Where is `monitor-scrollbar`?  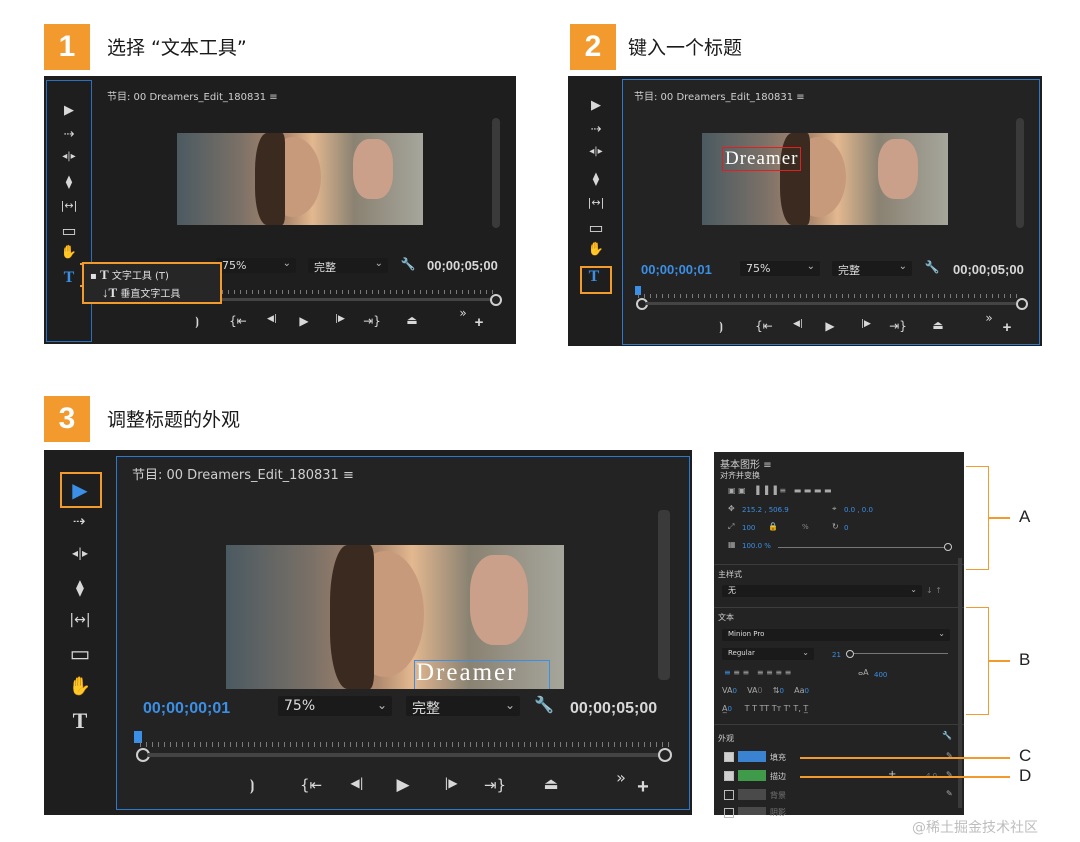 monitor-scrollbar is located at coordinates (496, 173).